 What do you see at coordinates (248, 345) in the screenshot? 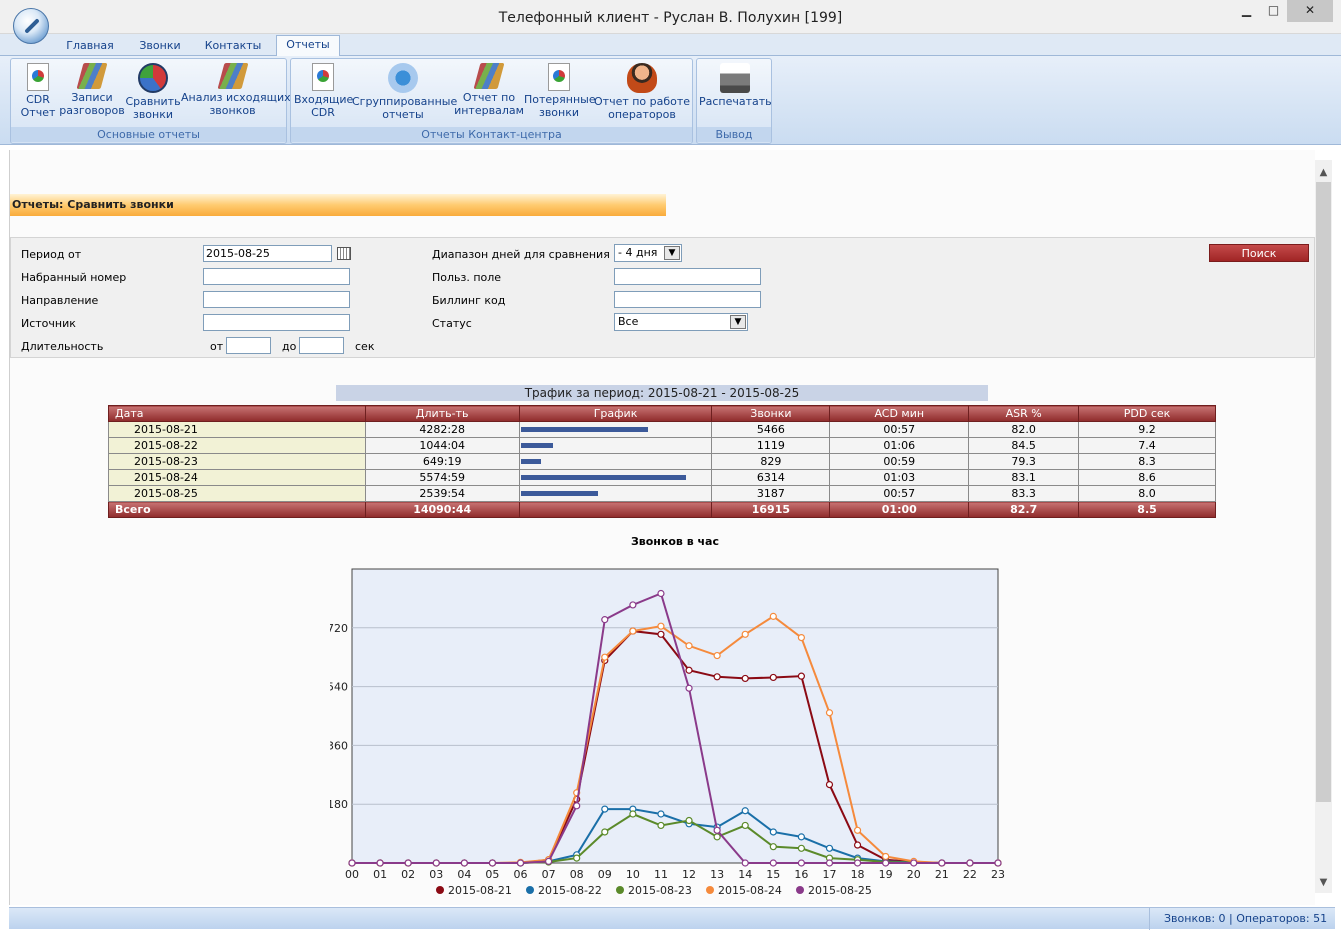
I see `duration-from-input` at bounding box center [248, 345].